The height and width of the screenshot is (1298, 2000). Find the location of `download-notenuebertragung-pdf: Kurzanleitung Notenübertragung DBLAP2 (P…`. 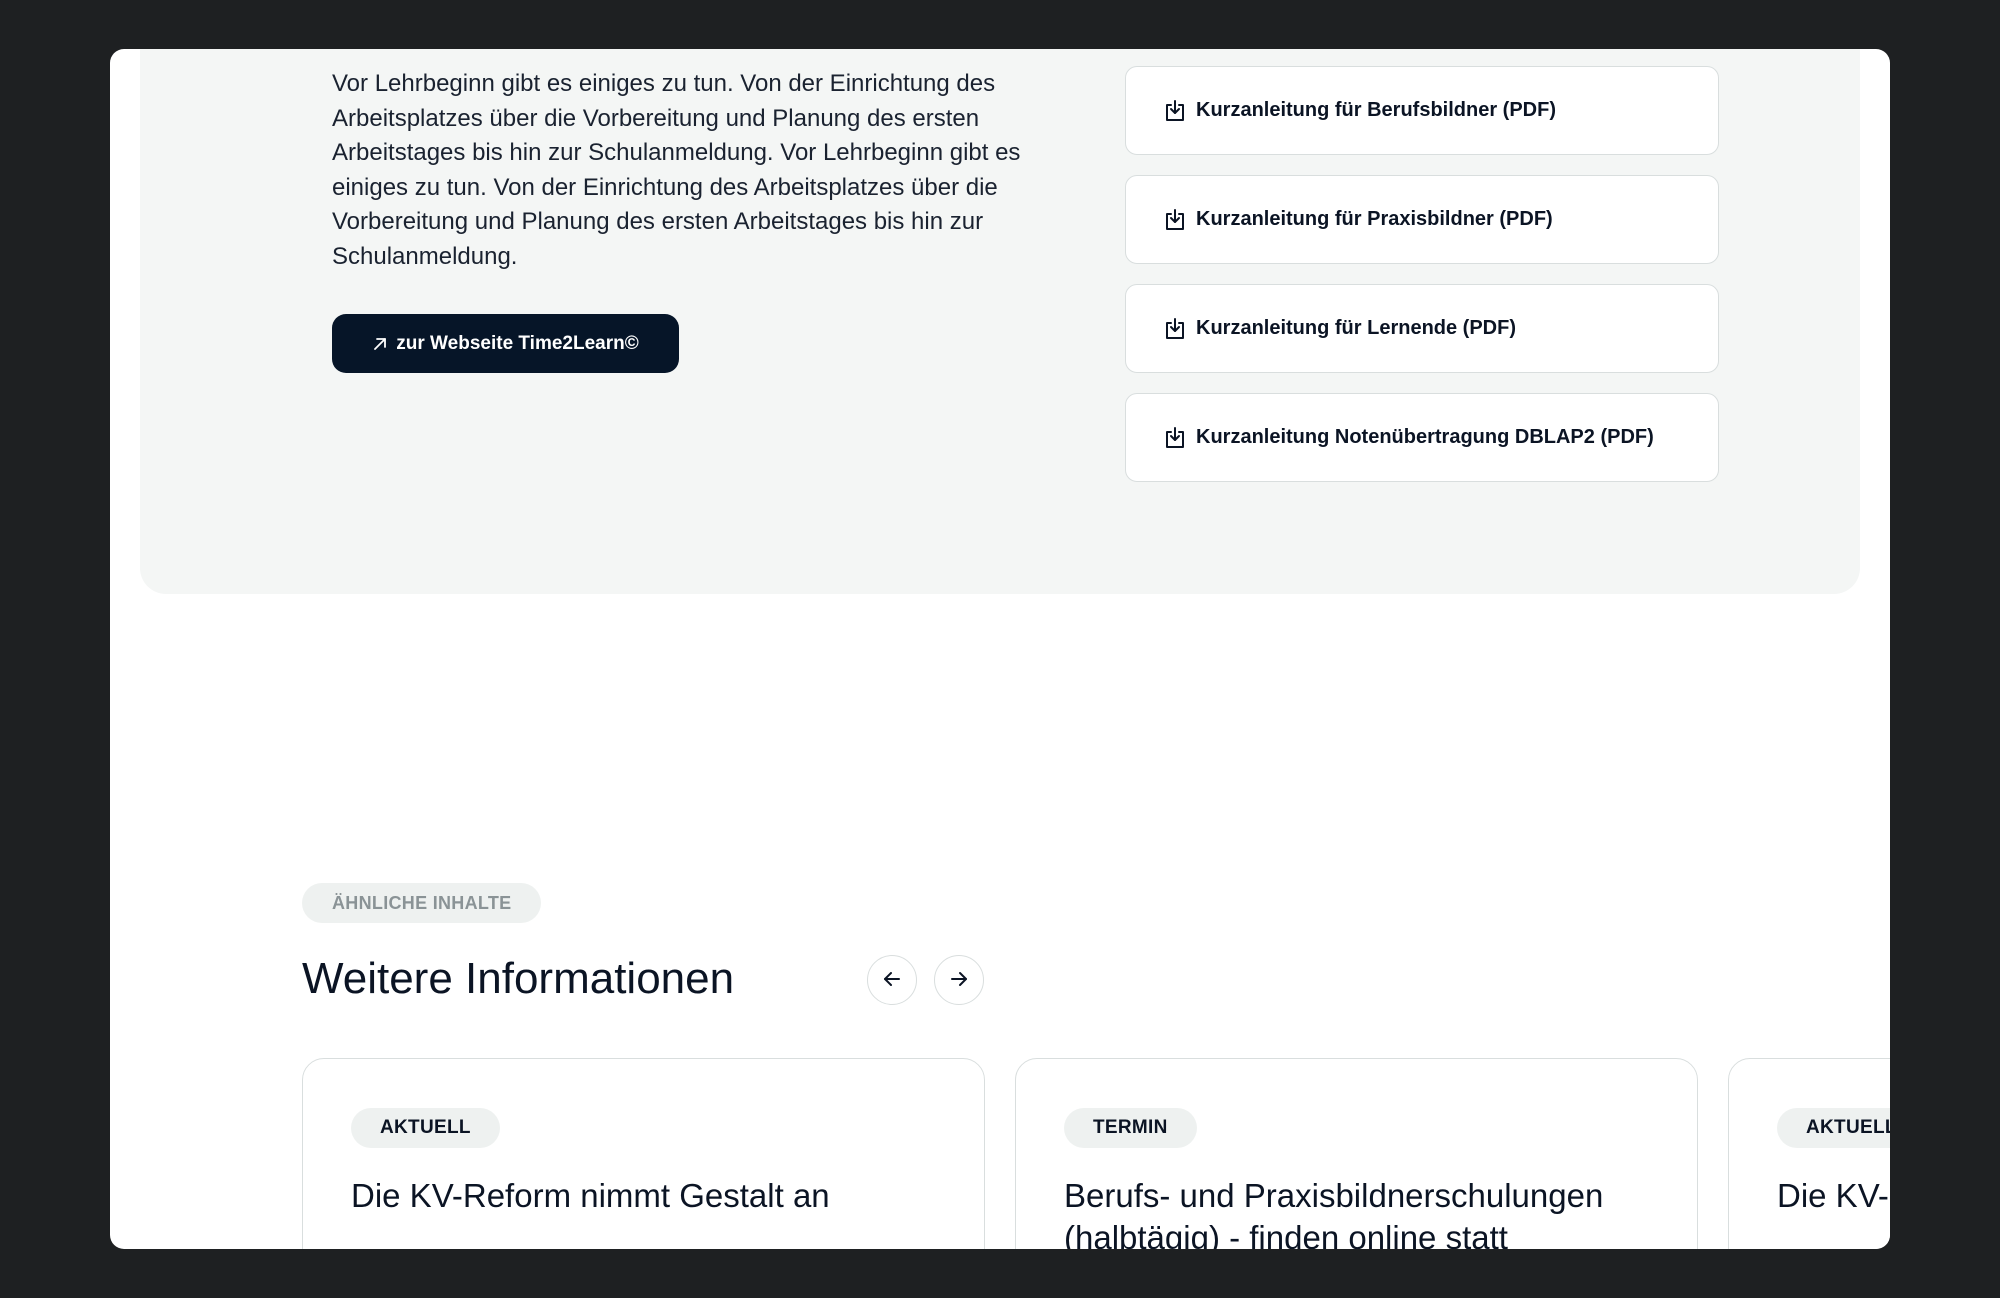

download-notenuebertragung-pdf: Kurzanleitung Notenübertragung DBLAP2 (P… is located at coordinates (1422, 437).